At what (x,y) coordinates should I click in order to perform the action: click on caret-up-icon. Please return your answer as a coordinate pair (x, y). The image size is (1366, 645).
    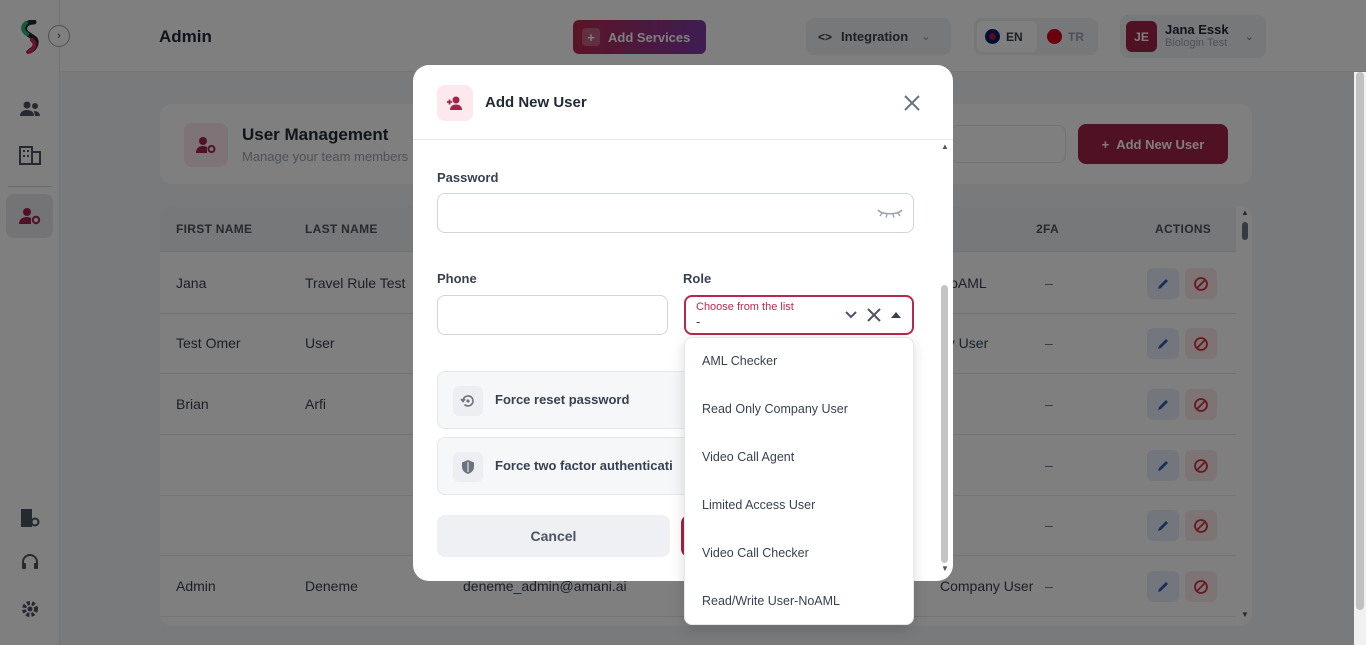
    Looking at the image, I should click on (896, 315).